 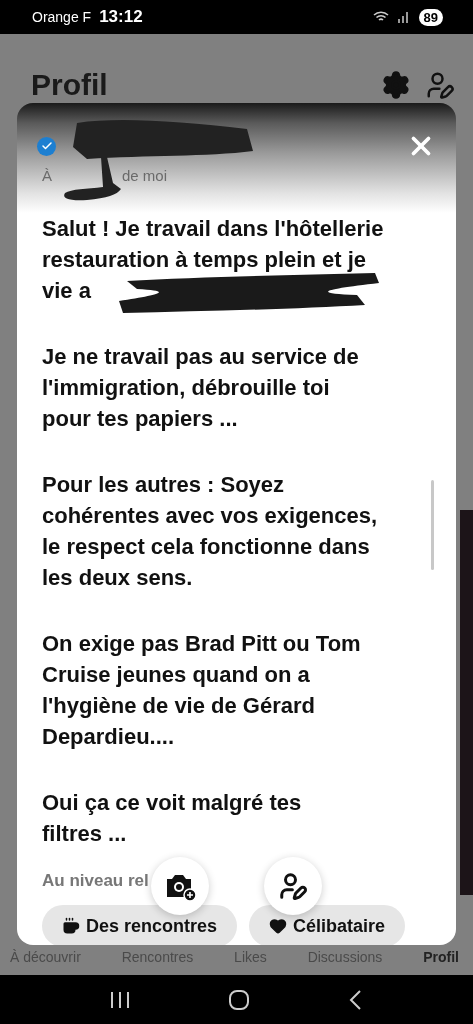 I want to click on clock: 13:12, so click(x=121, y=17).